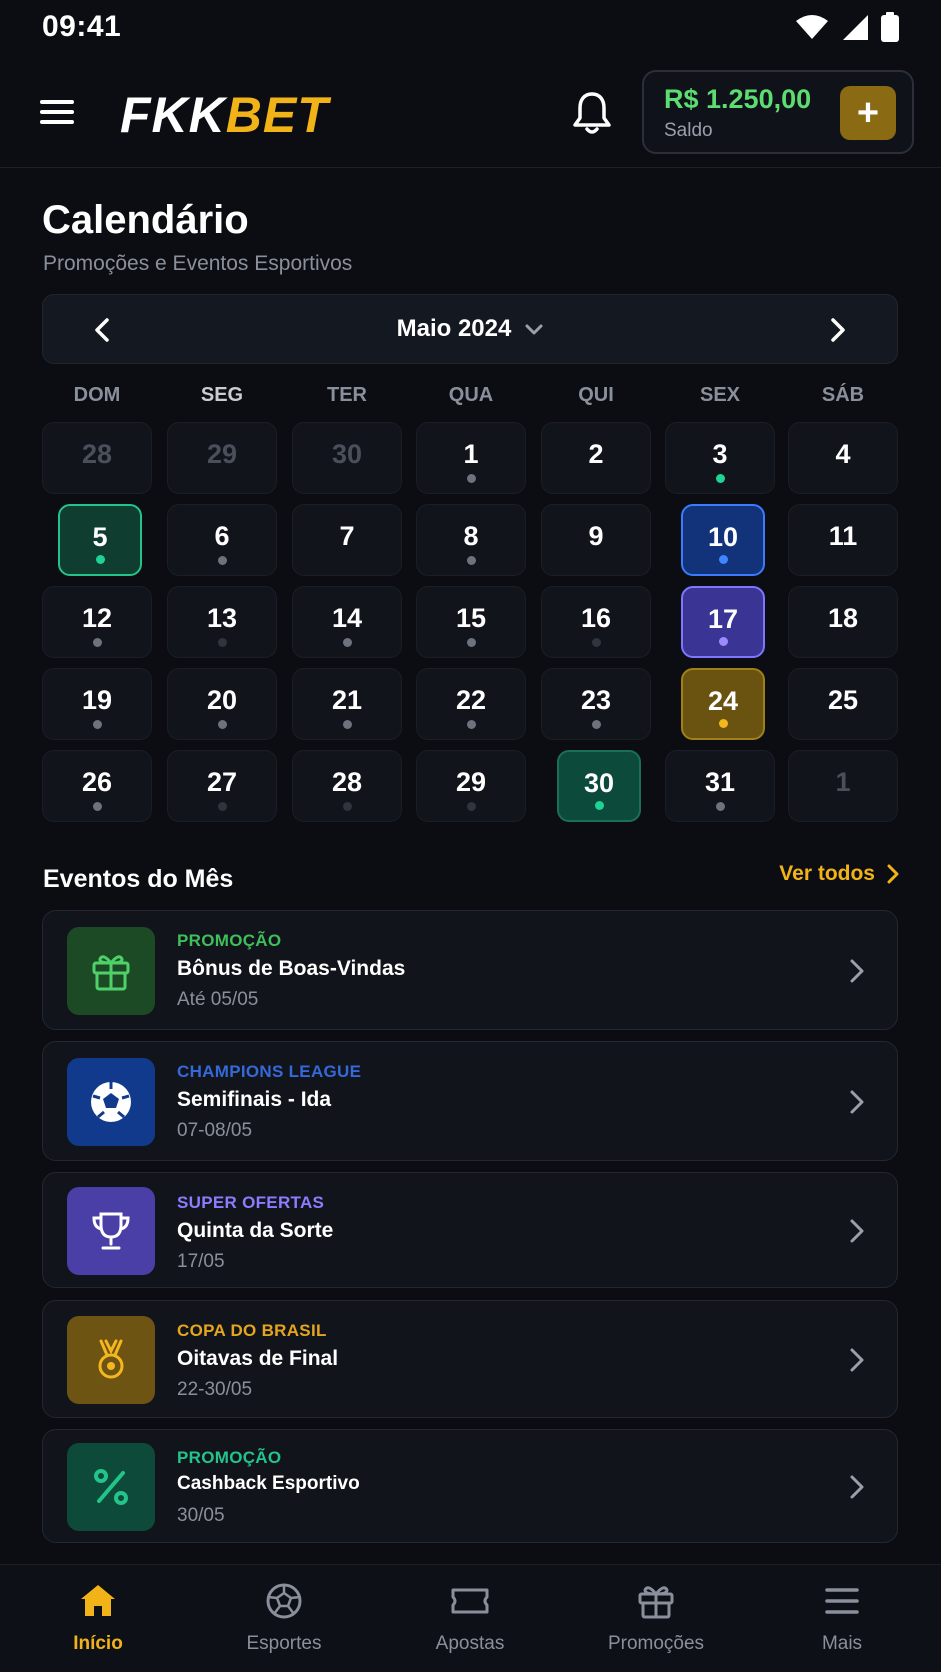 This screenshot has width=941, height=1672. Describe the element at coordinates (347, 622) in the screenshot. I see `calendar-day: 14` at that location.